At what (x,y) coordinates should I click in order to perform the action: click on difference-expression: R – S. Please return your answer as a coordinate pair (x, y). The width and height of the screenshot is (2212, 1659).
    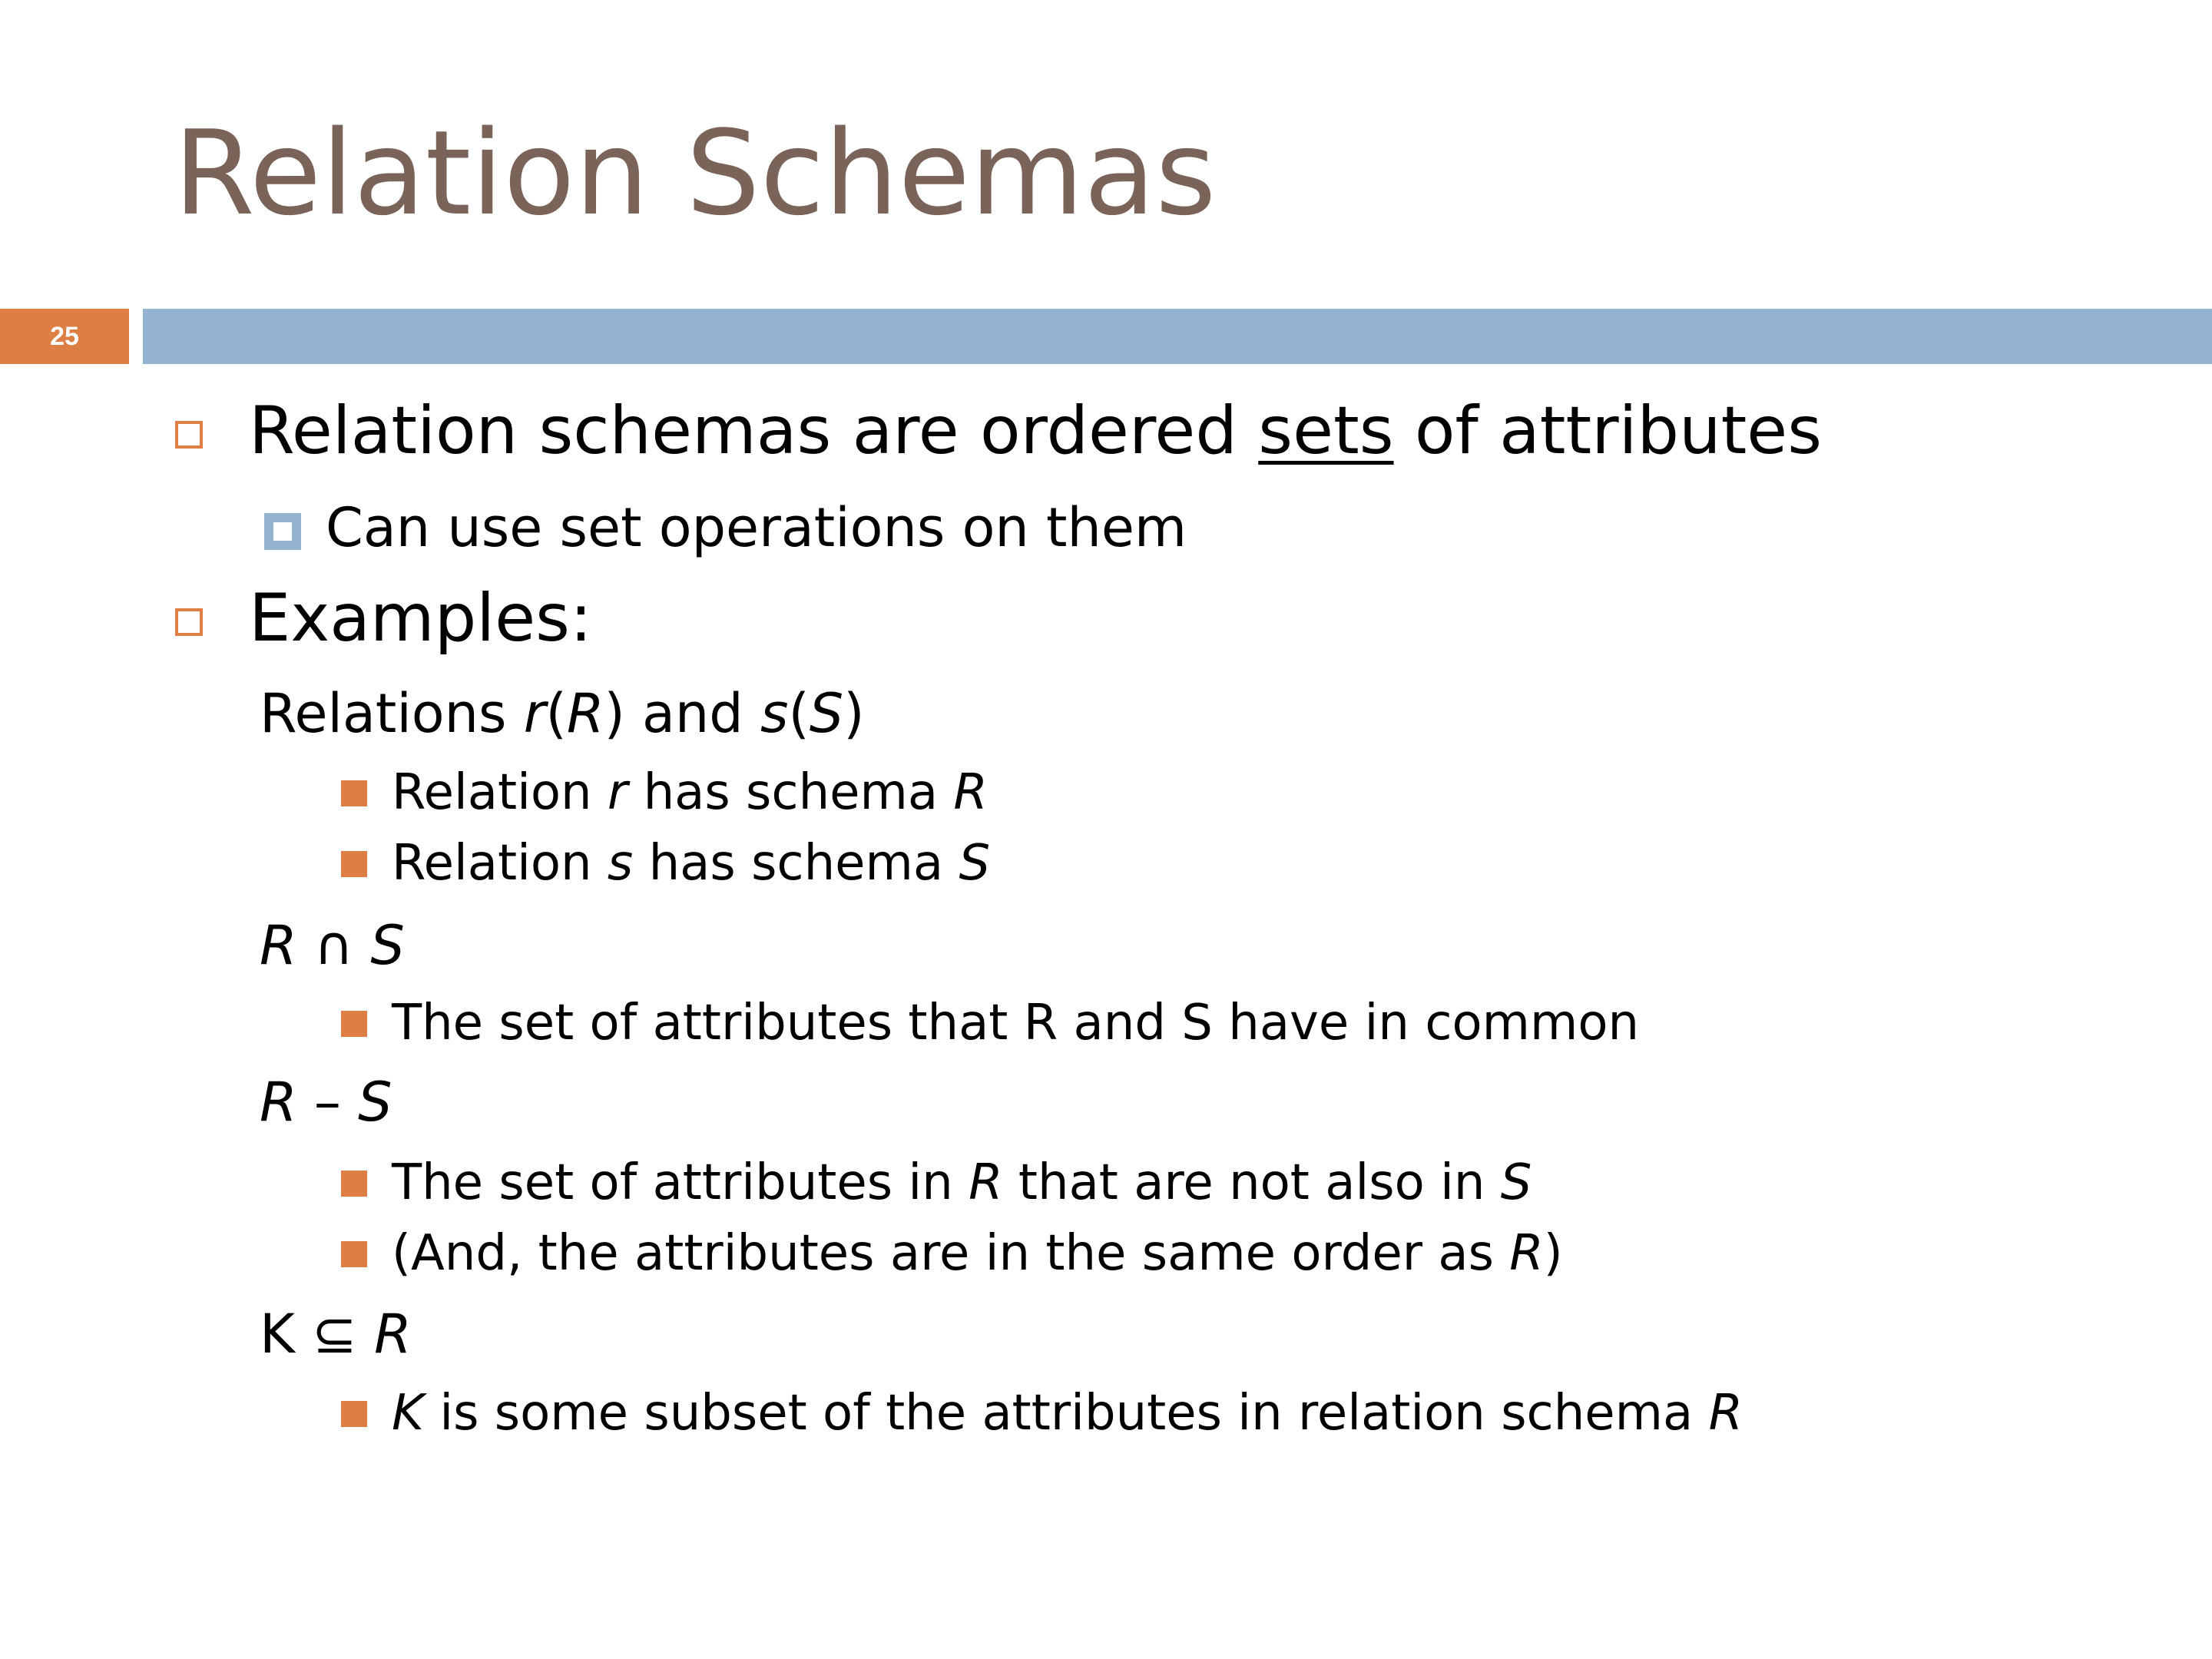
    Looking at the image, I should click on (326, 1103).